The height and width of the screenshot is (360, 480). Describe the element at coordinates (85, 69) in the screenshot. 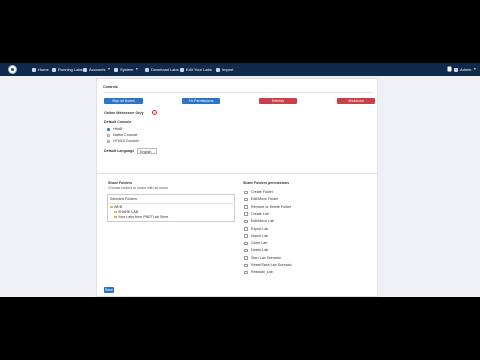

I see `users-icon` at that location.